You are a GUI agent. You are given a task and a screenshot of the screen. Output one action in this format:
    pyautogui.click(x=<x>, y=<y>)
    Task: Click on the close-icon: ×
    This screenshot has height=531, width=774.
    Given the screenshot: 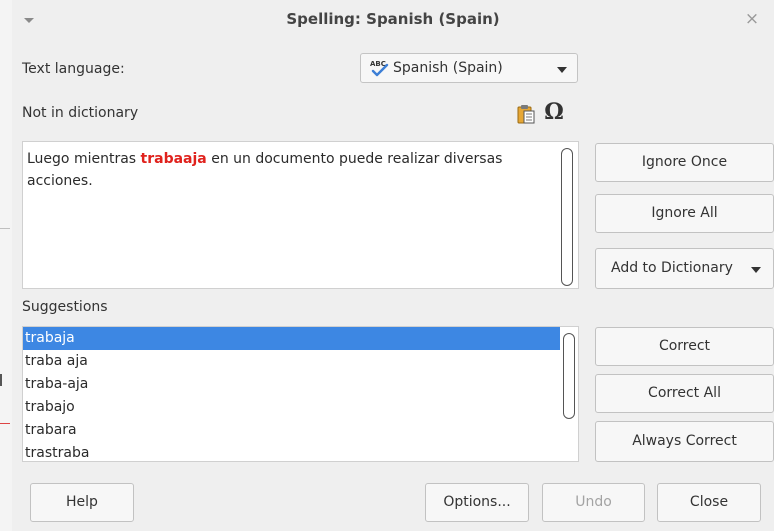 What is the action you would take?
    pyautogui.click(x=752, y=19)
    